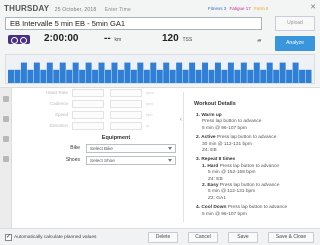 The height and width of the screenshot is (245, 320). I want to click on metric-row-speed: Speed kph, so click(110, 116).